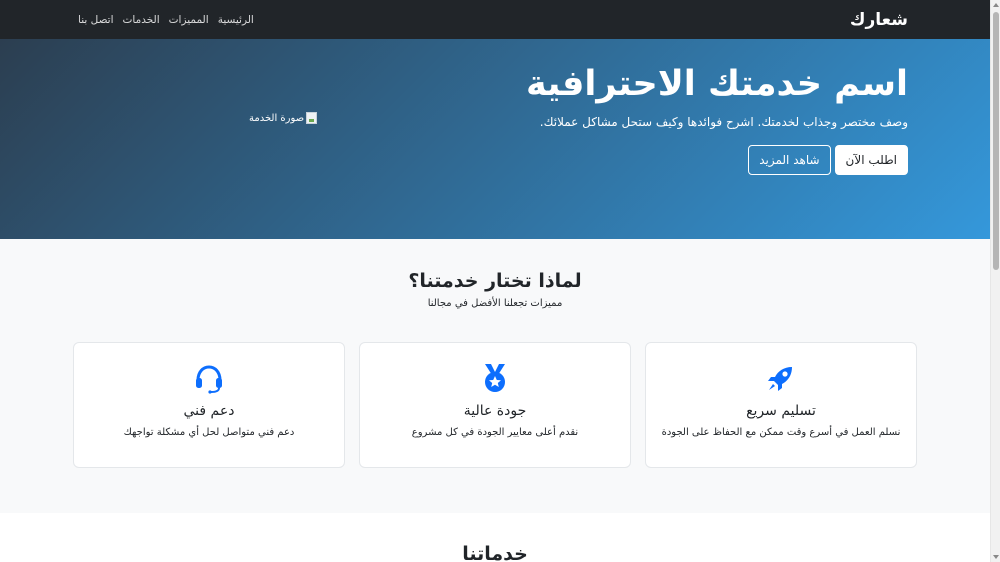 Image resolution: width=1000 pixels, height=562 pixels. I want to click on medal-icon, so click(495, 378).